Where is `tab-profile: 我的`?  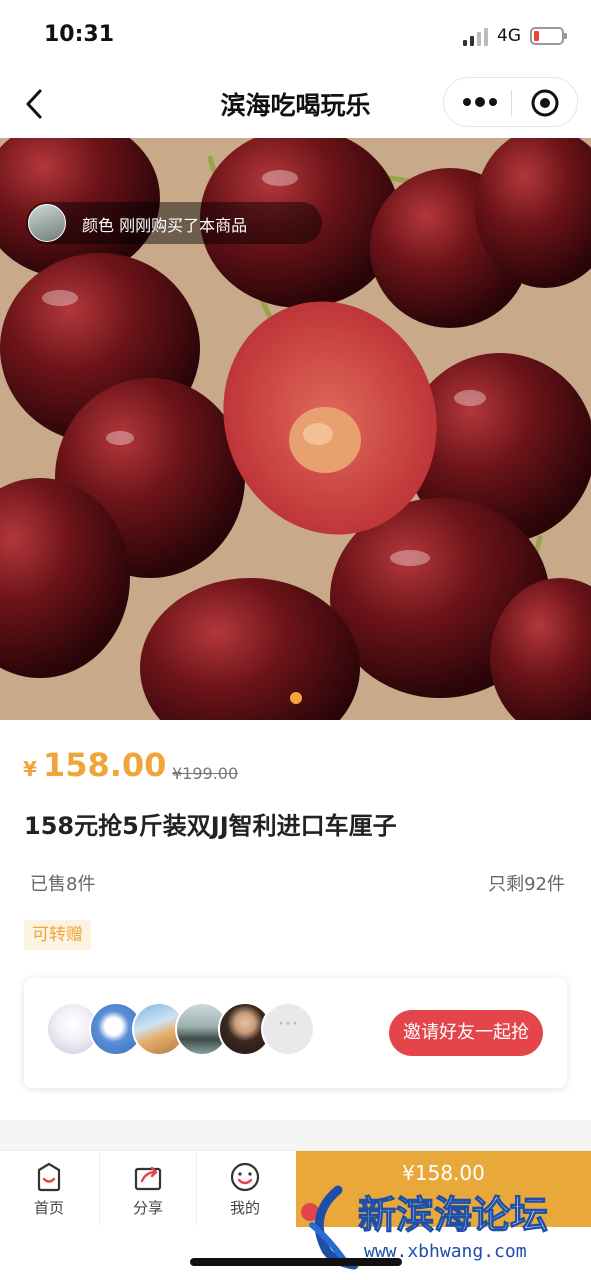
tab-profile: 我的 is located at coordinates (245, 1189).